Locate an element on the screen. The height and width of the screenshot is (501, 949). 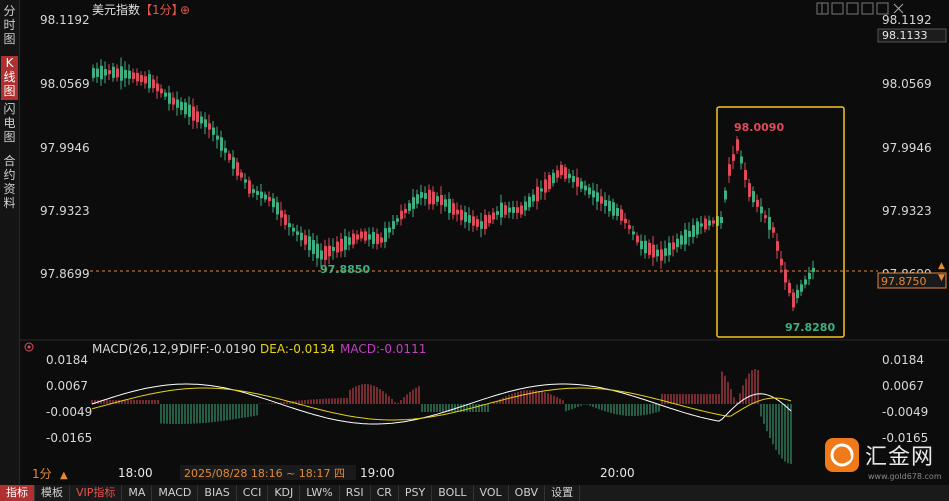
tab-time-sharing: 分时图 is located at coordinates (9, 26).